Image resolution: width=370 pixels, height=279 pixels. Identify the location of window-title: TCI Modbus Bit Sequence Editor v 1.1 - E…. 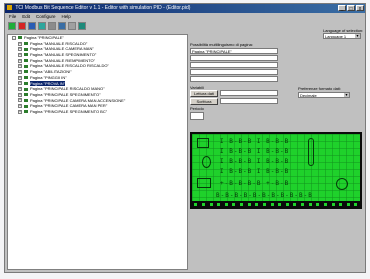
(103, 8).